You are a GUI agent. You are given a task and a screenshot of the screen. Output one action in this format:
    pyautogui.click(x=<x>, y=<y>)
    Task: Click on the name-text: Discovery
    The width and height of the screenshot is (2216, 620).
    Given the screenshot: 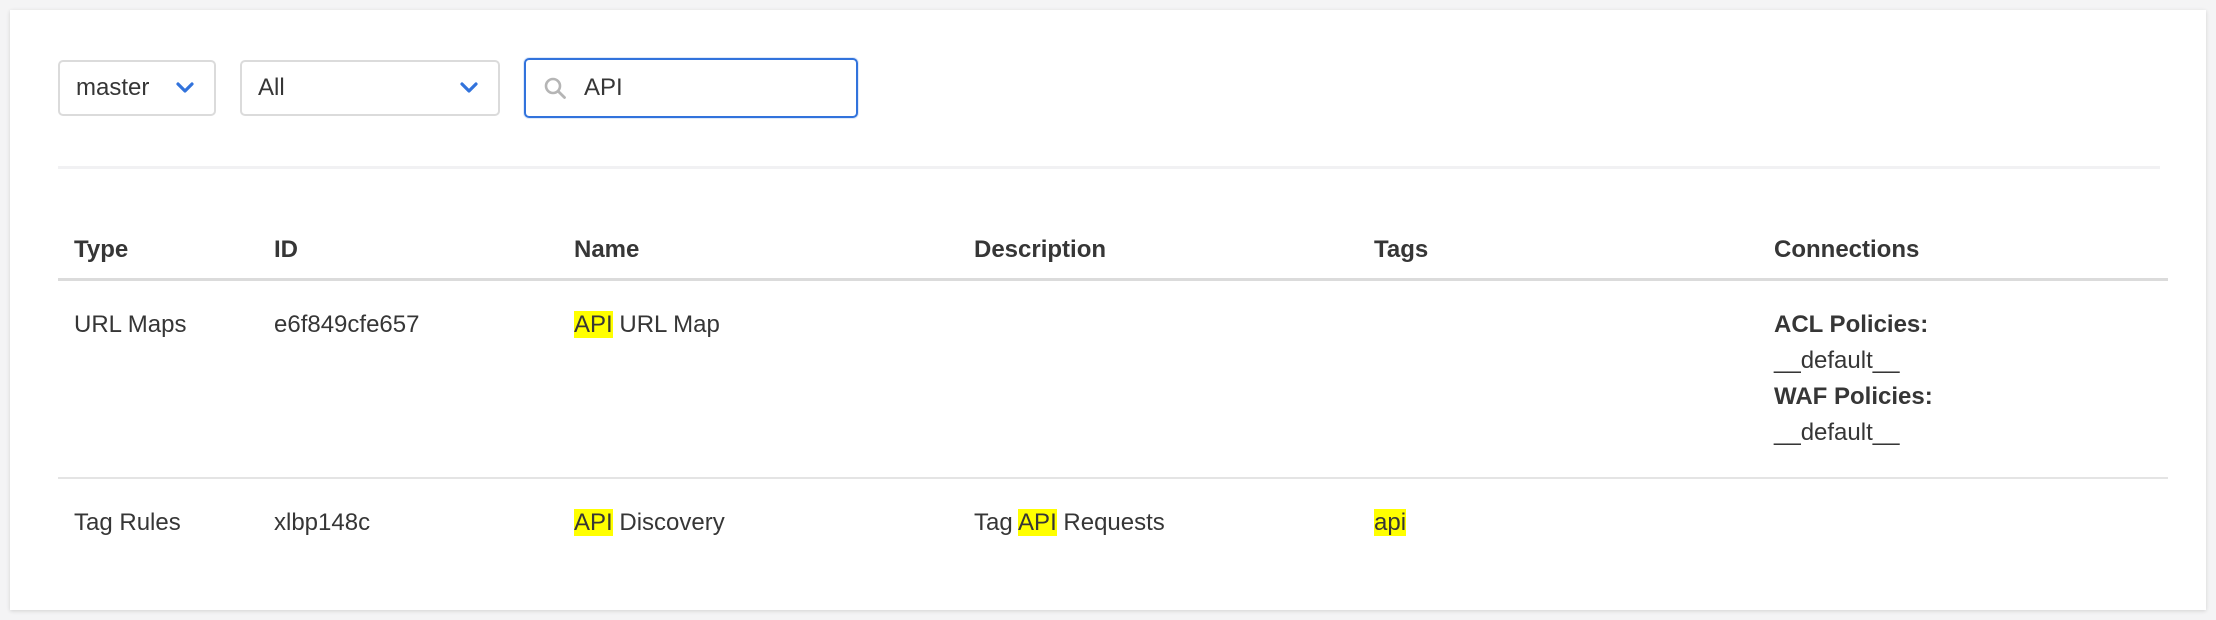 What is the action you would take?
    pyautogui.click(x=668, y=522)
    